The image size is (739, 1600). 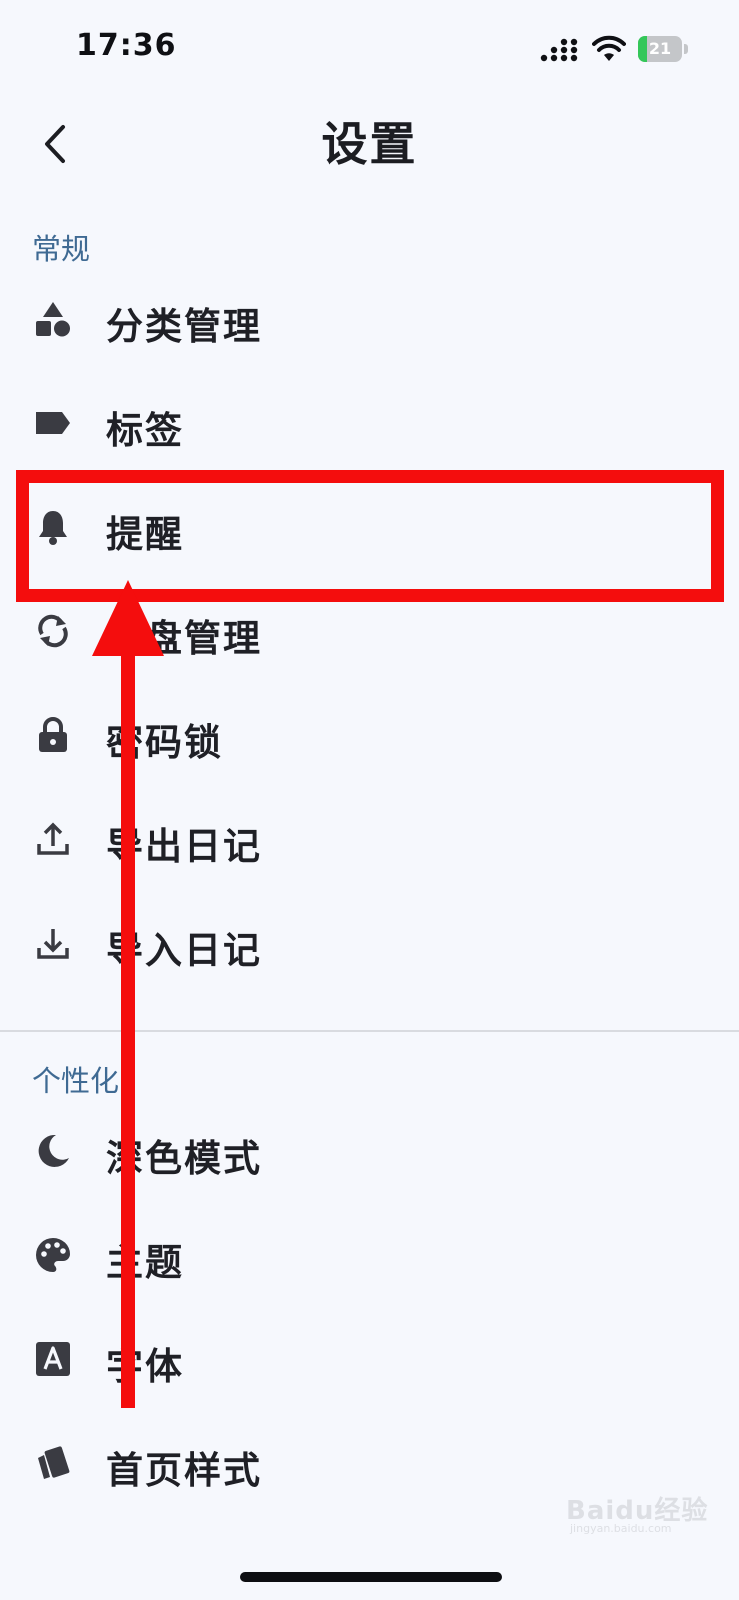 I want to click on menu-item-font: 字体, so click(x=369, y=1360).